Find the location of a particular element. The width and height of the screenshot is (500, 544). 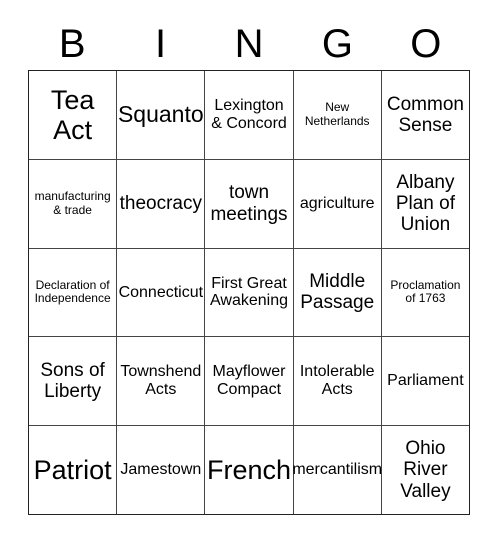

bingo-header-letter-n: N is located at coordinates (249, 44).